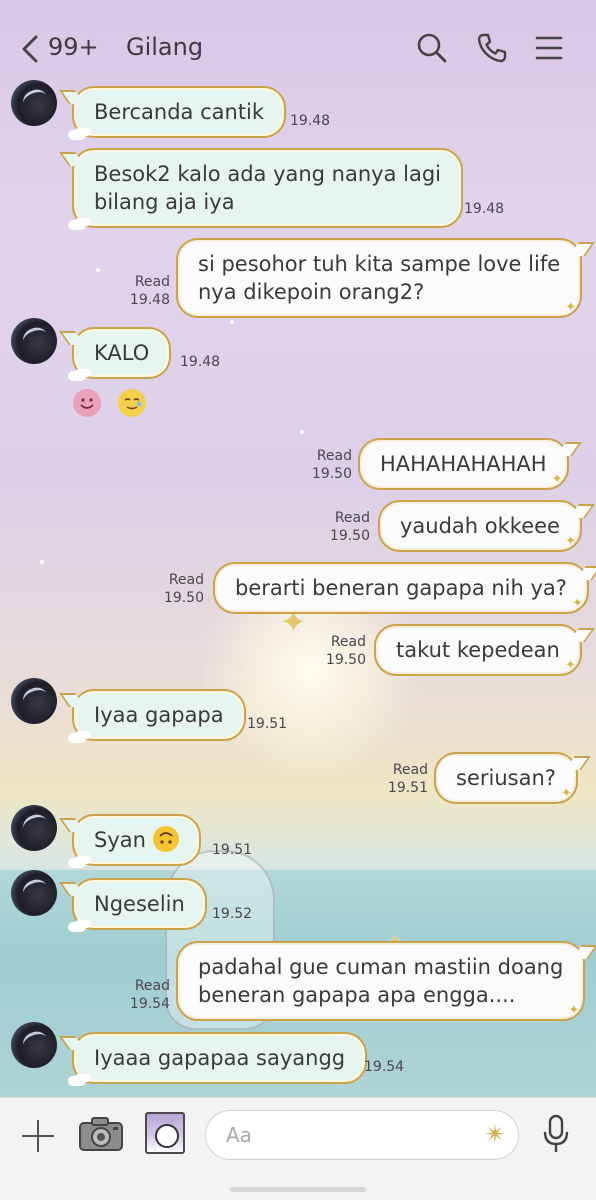 The image size is (596, 1200). I want to click on reaction-smiling-face-icon, so click(87, 403).